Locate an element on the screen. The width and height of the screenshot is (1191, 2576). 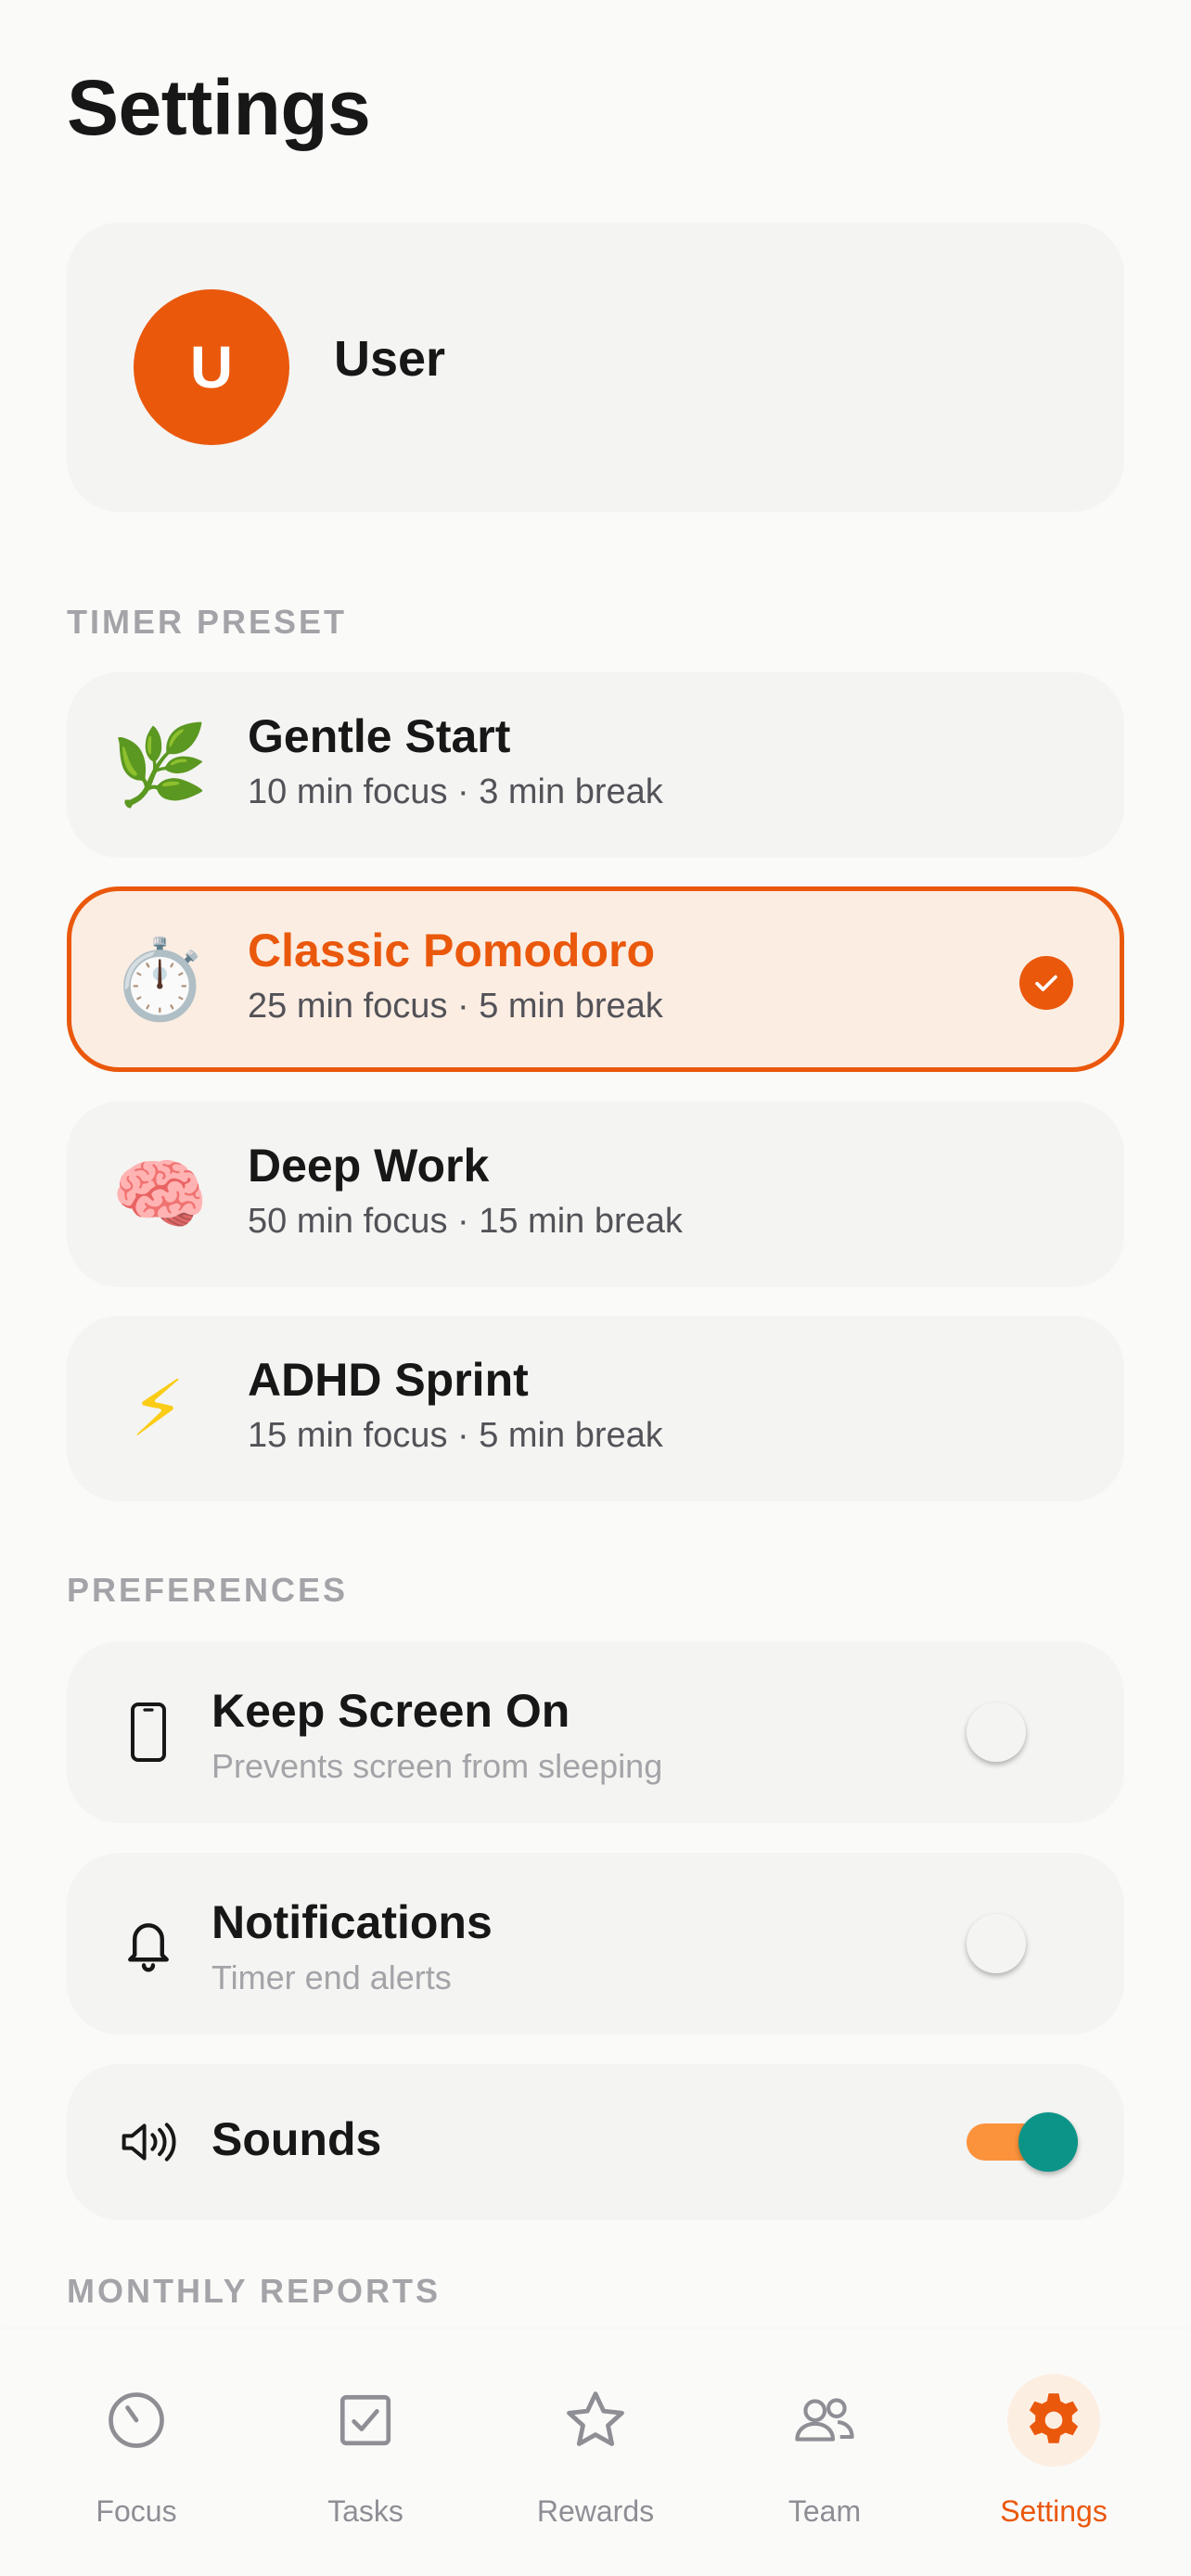
bell-icon is located at coordinates (148, 1943).